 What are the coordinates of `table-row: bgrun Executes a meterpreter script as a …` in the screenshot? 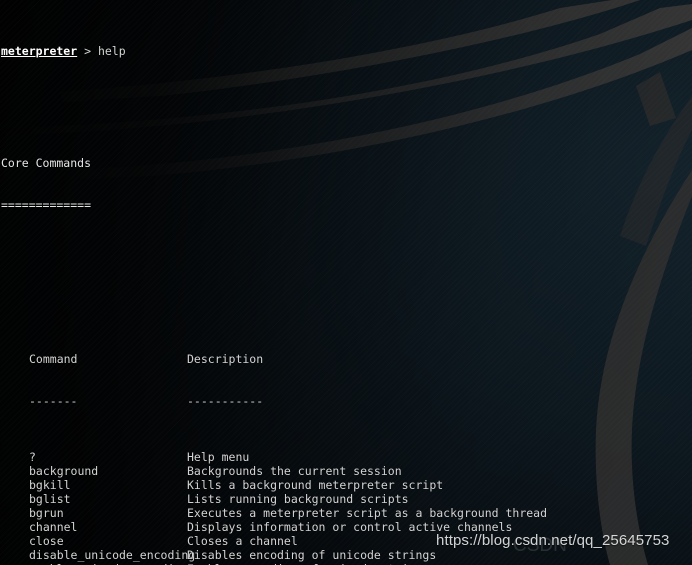 It's located at (346, 513).